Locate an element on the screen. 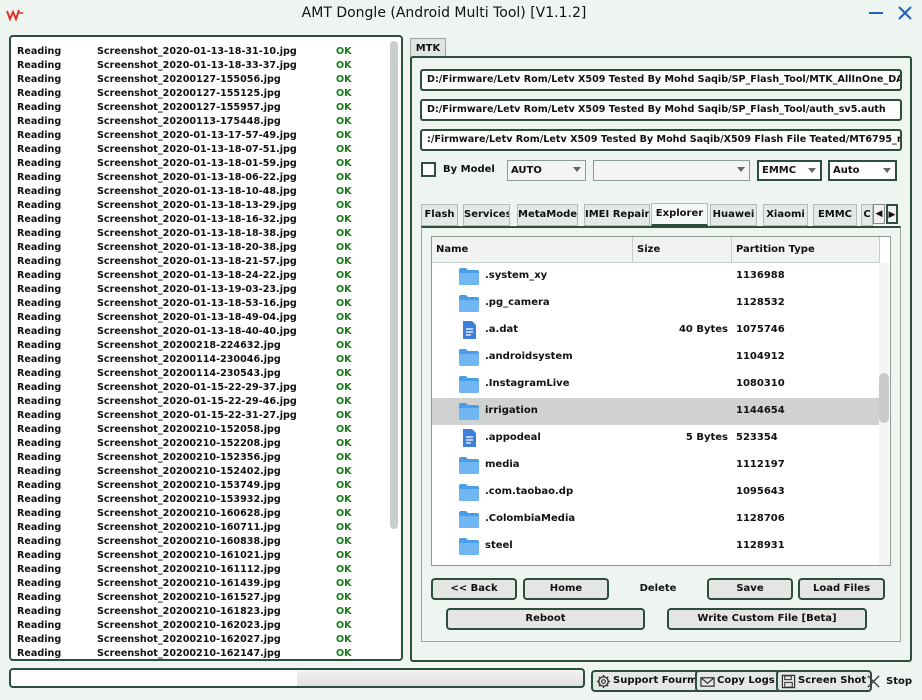 Image resolution: width=922 pixels, height=700 pixels. write-custom-file-button: Write Custom File [Beta] is located at coordinates (767, 619).